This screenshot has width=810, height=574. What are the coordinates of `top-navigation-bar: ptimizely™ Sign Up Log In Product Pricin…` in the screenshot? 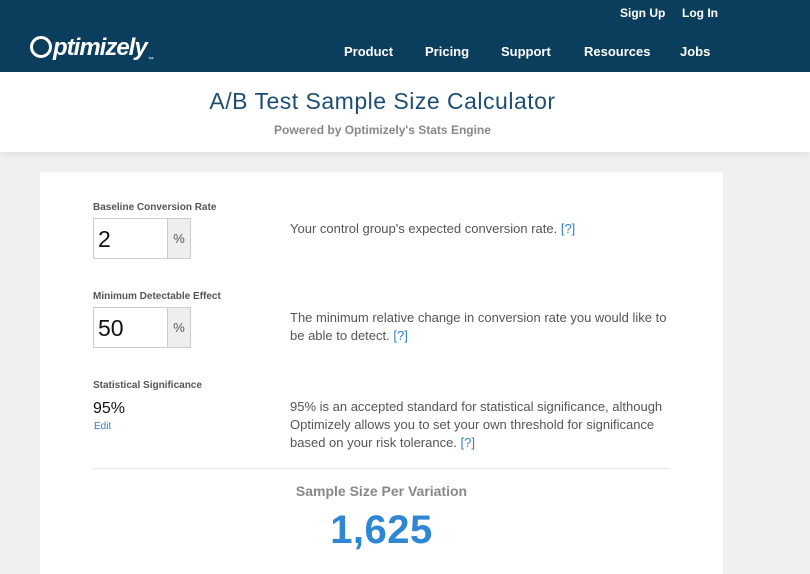 It's located at (405, 36).